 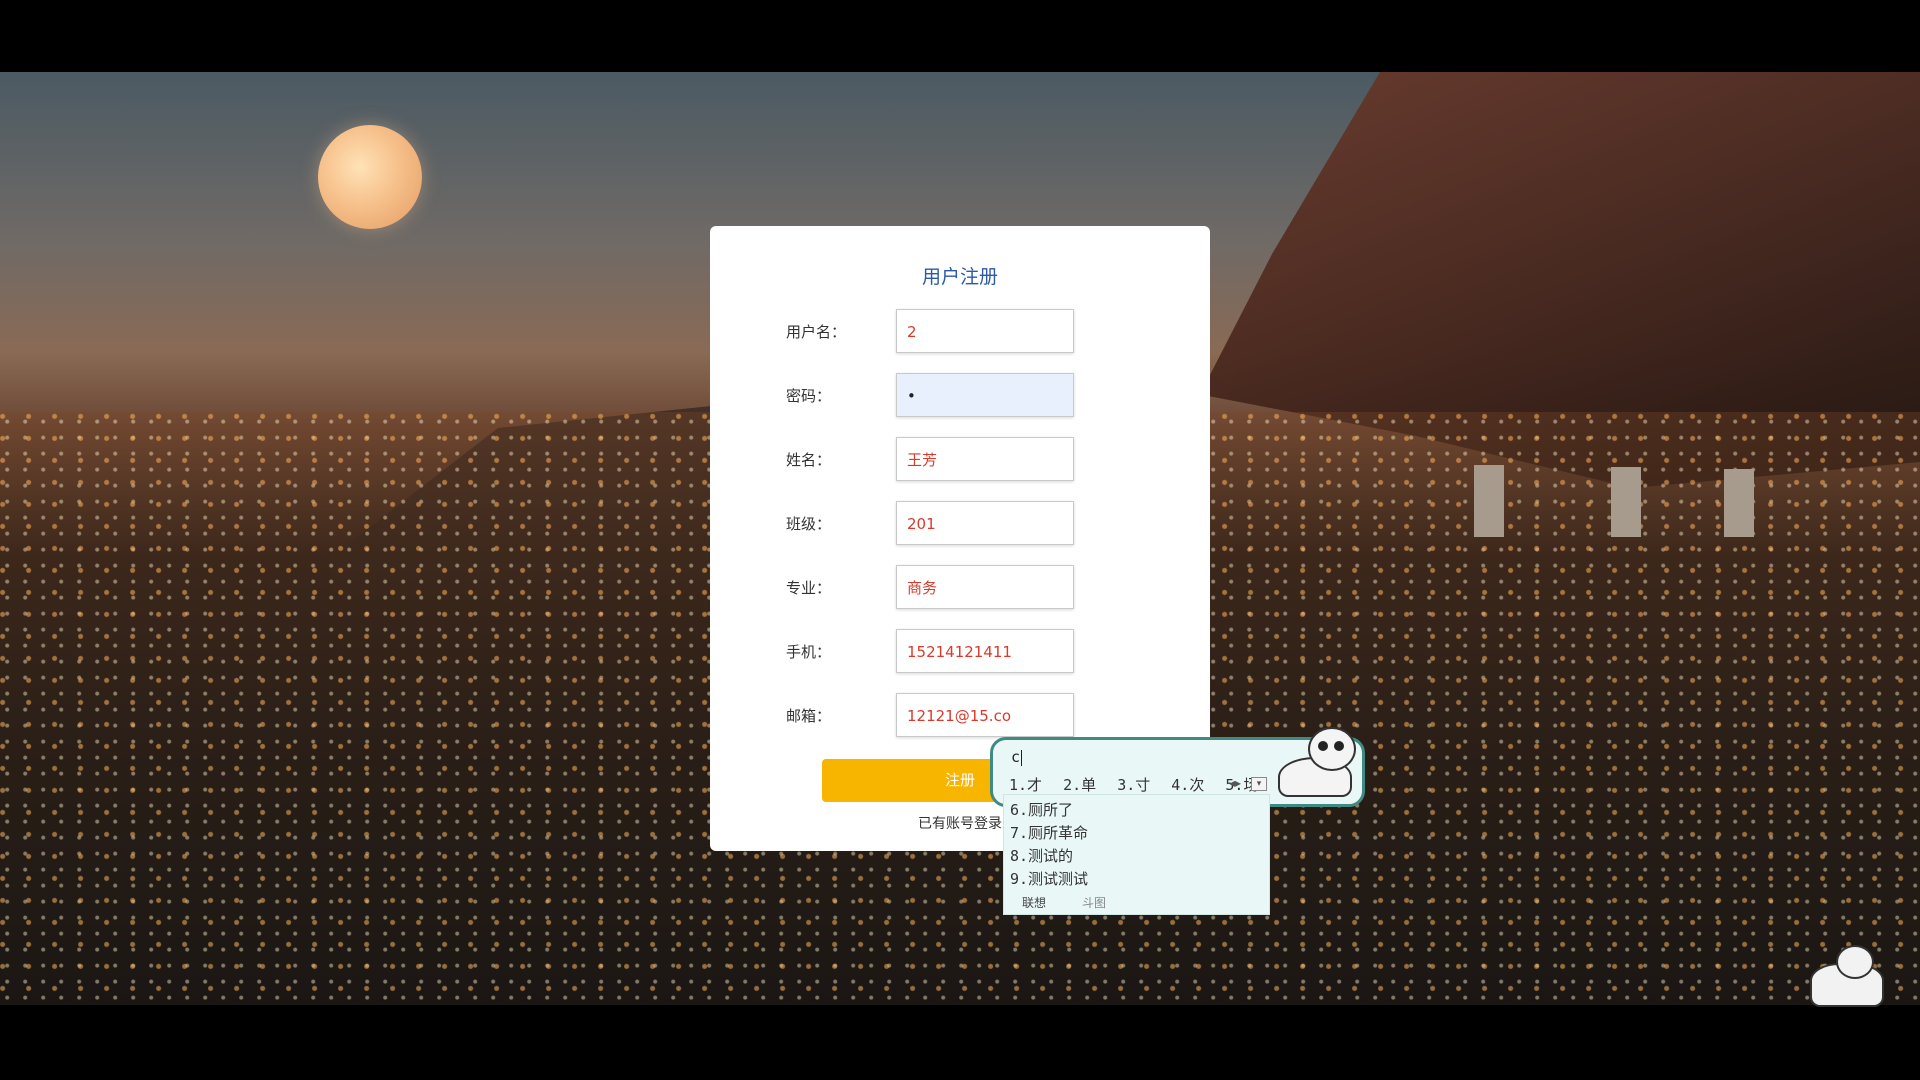 I want to click on password-input: •, so click(x=985, y=395).